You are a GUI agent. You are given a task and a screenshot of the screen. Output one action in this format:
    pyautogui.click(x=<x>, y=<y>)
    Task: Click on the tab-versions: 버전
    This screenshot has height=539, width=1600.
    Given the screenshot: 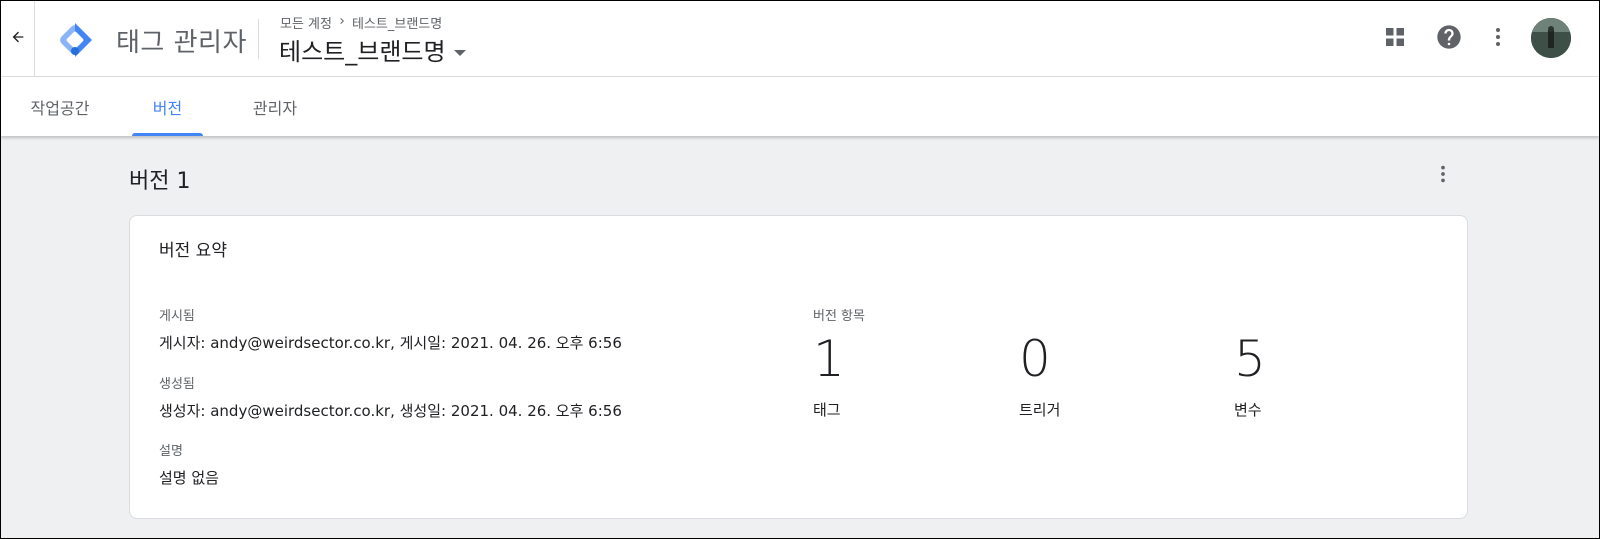 What is the action you would take?
    pyautogui.click(x=167, y=106)
    